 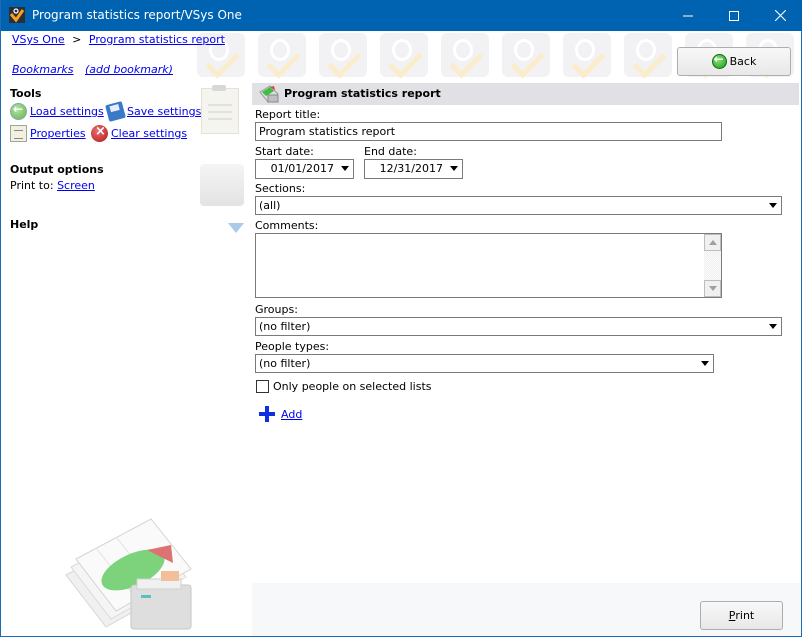 I want to click on back-arrow-icon, so click(x=719, y=60).